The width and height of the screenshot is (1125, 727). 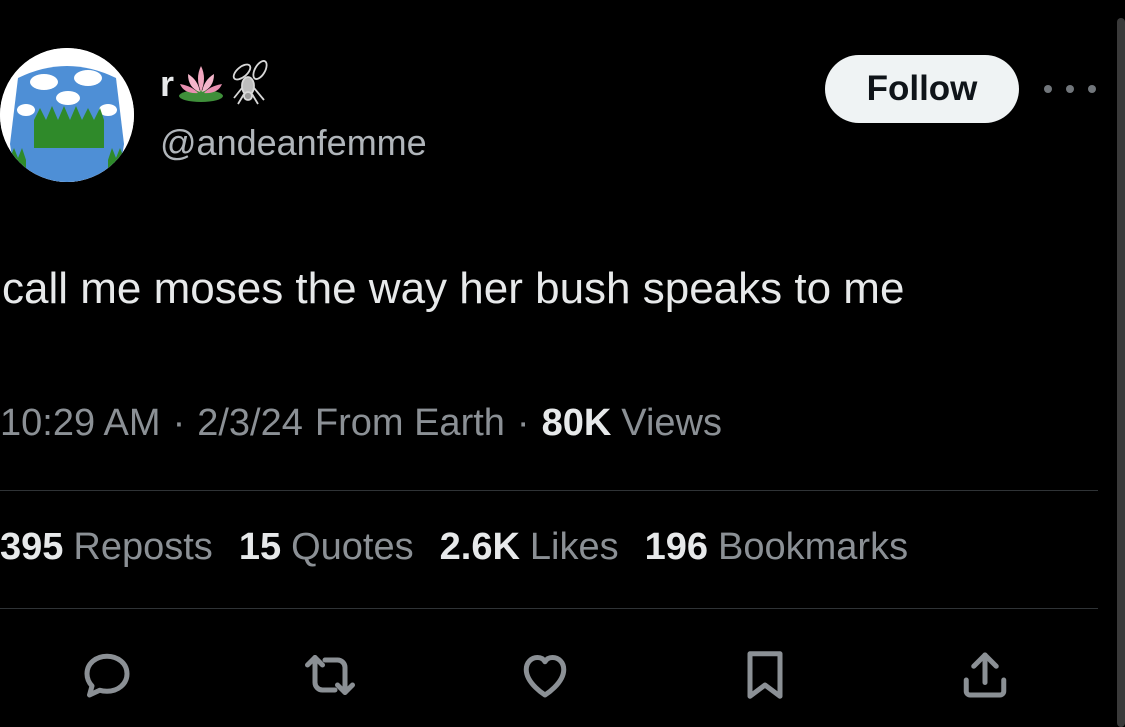 I want to click on likes-stat: 2.6K Likes, so click(x=529, y=547).